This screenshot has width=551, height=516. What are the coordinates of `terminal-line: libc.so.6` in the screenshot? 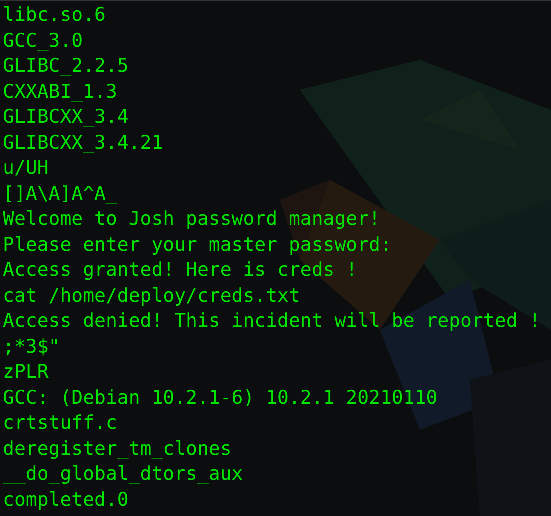 It's located at (54, 15).